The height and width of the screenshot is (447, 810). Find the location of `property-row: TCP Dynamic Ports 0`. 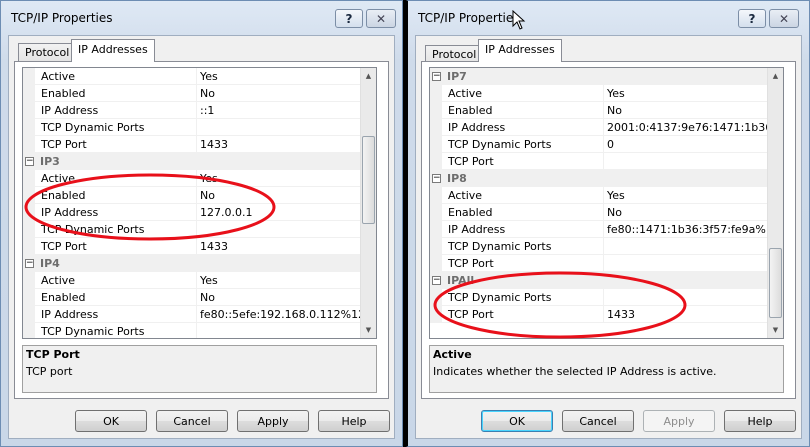

property-row: TCP Dynamic Ports 0 is located at coordinates (598, 144).